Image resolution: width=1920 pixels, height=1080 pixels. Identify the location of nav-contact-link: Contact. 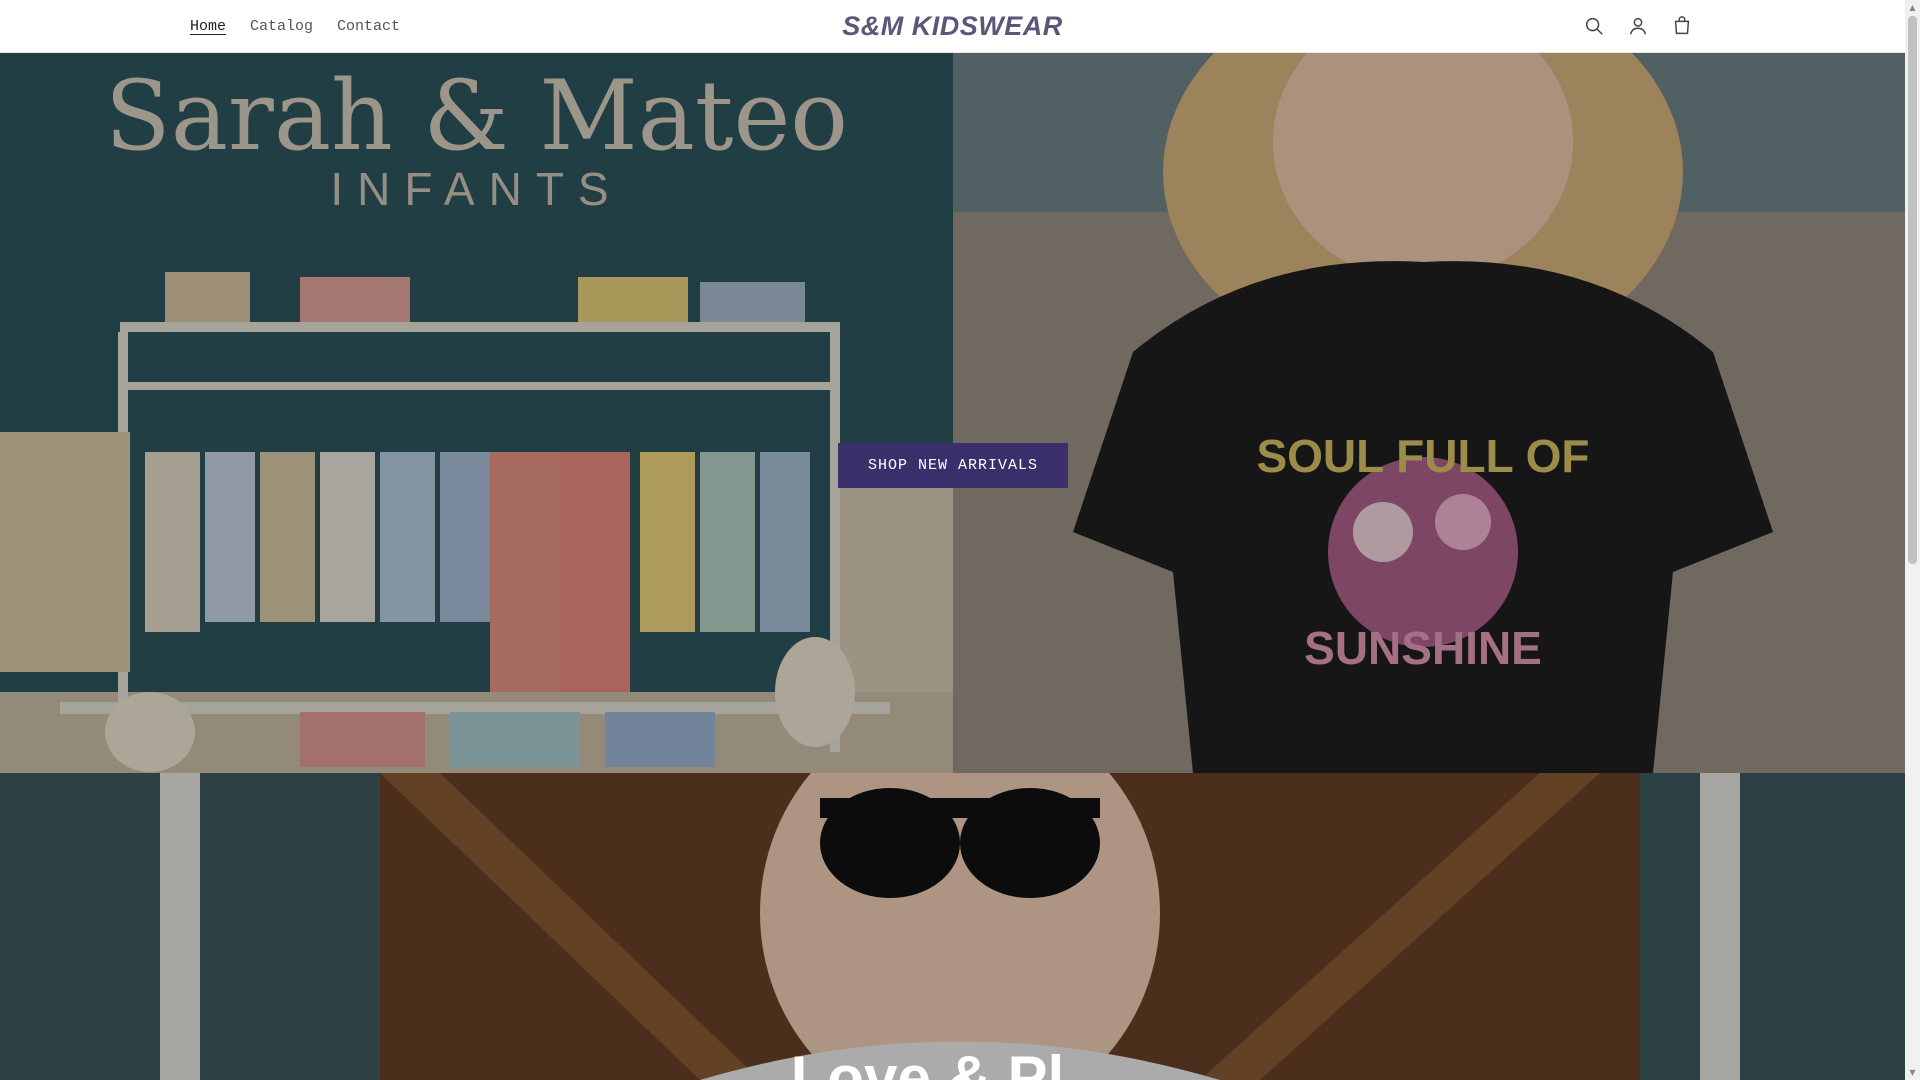
(368, 26).